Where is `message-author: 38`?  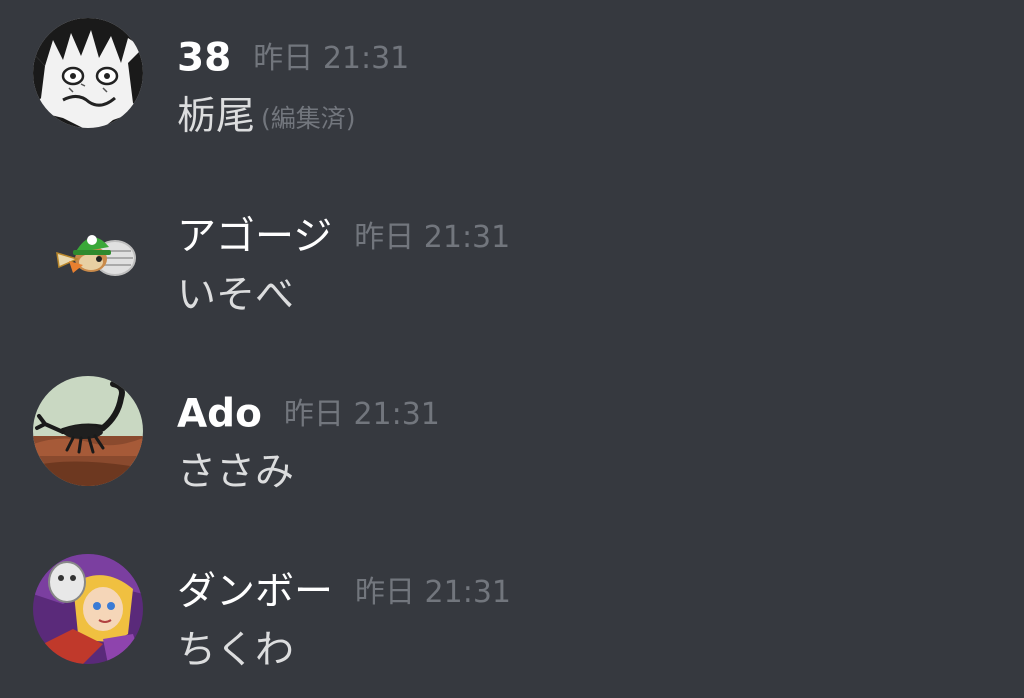
message-author: 38 is located at coordinates (204, 58).